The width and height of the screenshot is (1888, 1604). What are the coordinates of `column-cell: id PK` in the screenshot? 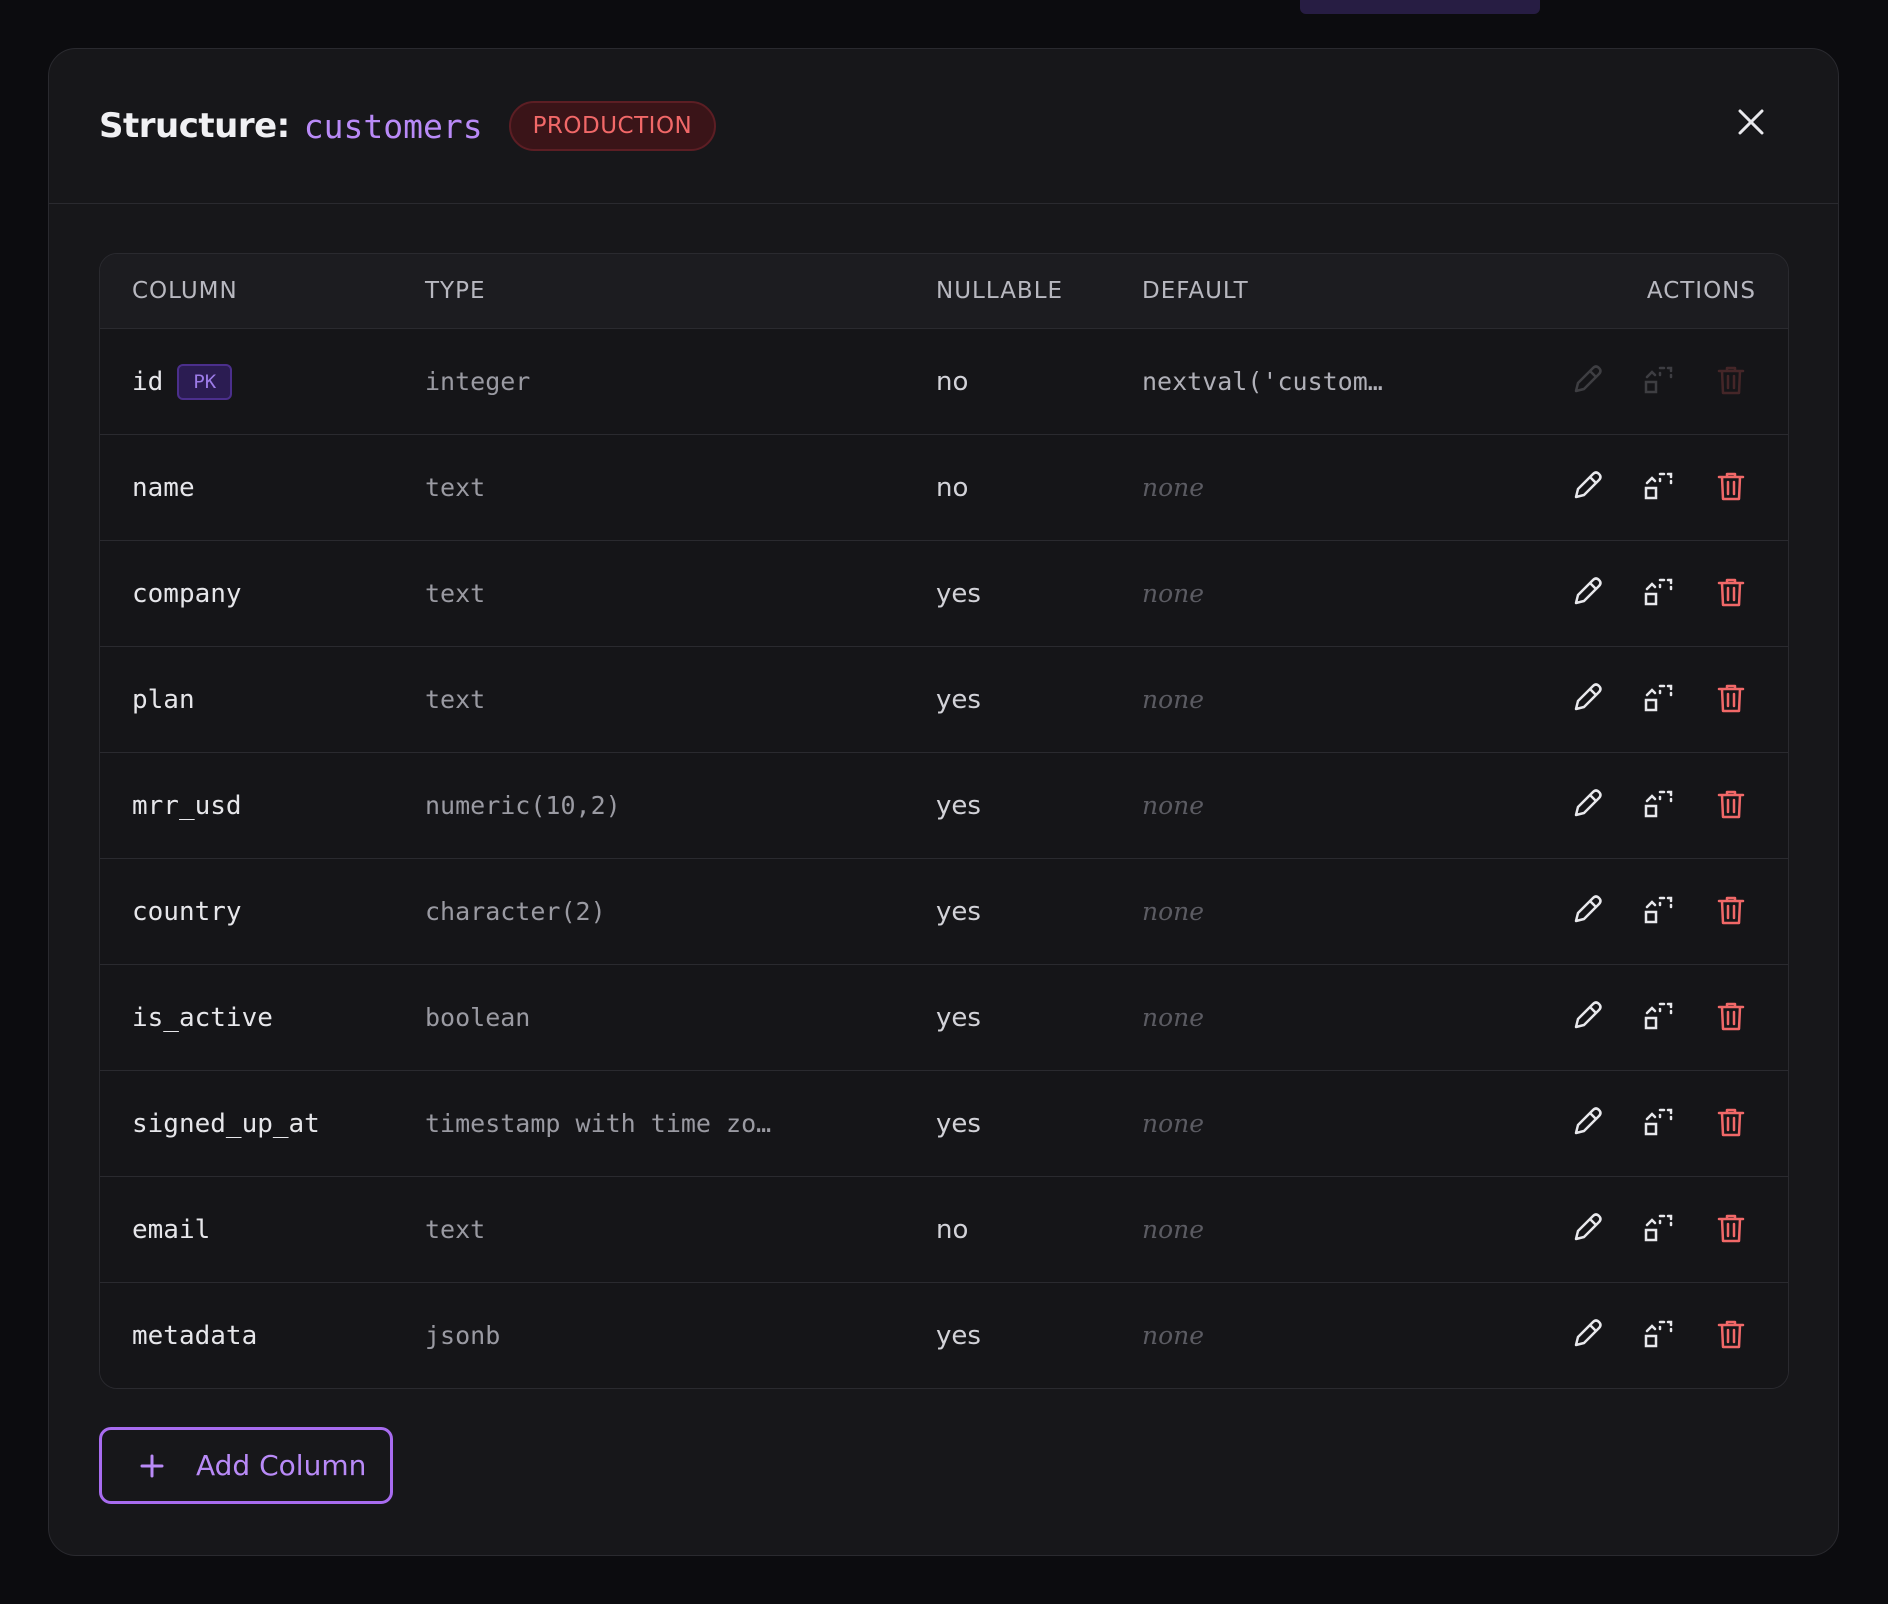 It's located at (182, 381).